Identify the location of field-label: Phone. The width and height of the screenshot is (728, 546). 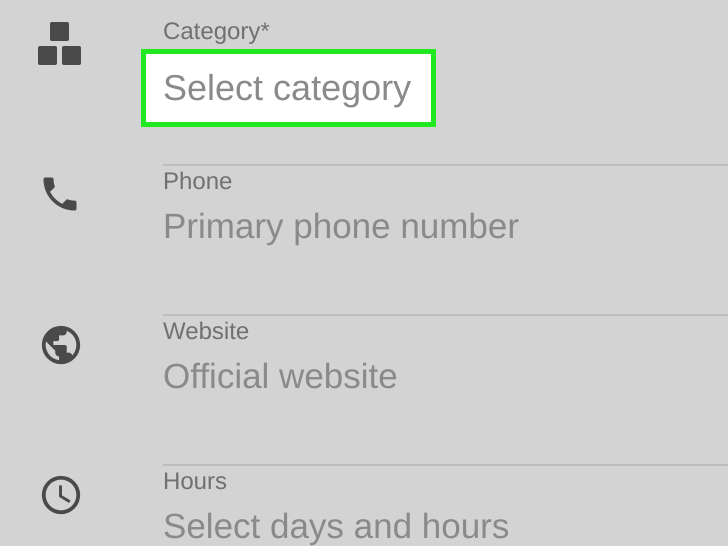
(198, 182).